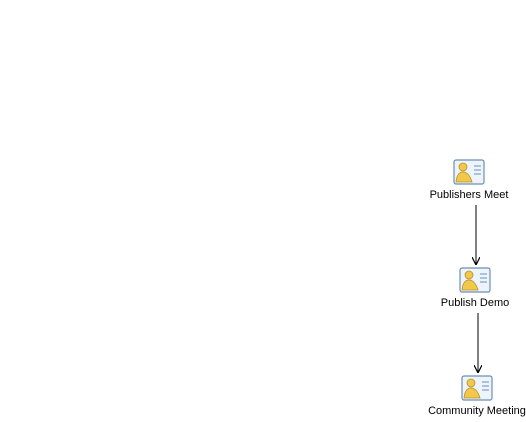 The image size is (526, 422). Describe the element at coordinates (475, 303) in the screenshot. I see `node-label: Publish Demo` at that location.